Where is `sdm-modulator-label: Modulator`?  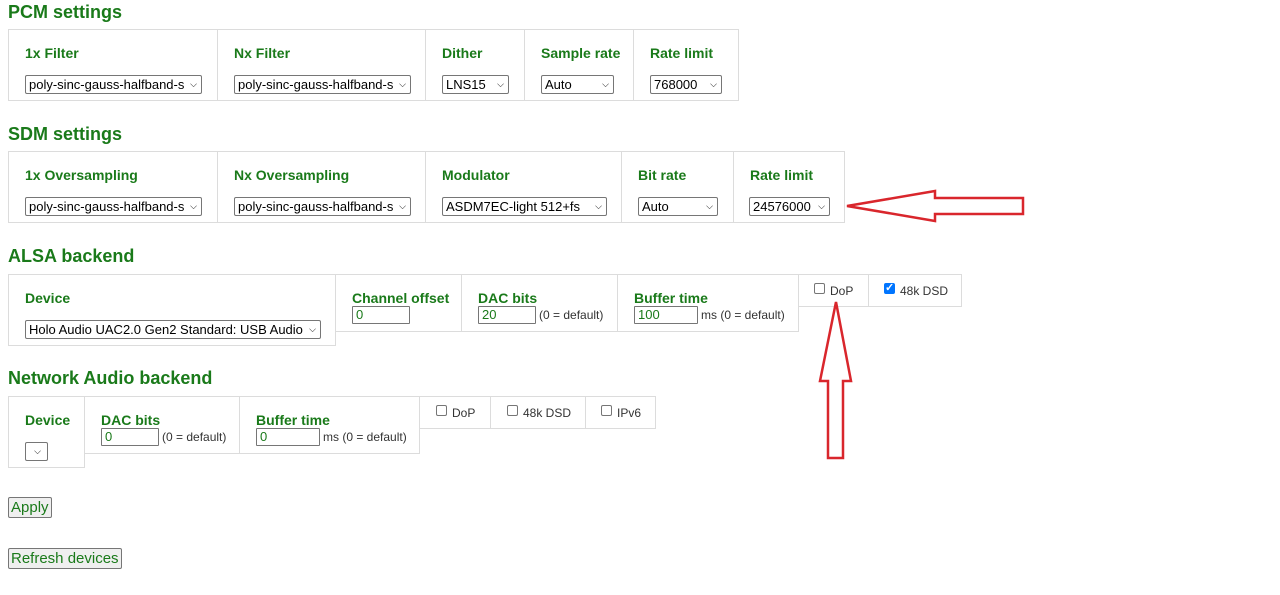 sdm-modulator-label: Modulator is located at coordinates (476, 175).